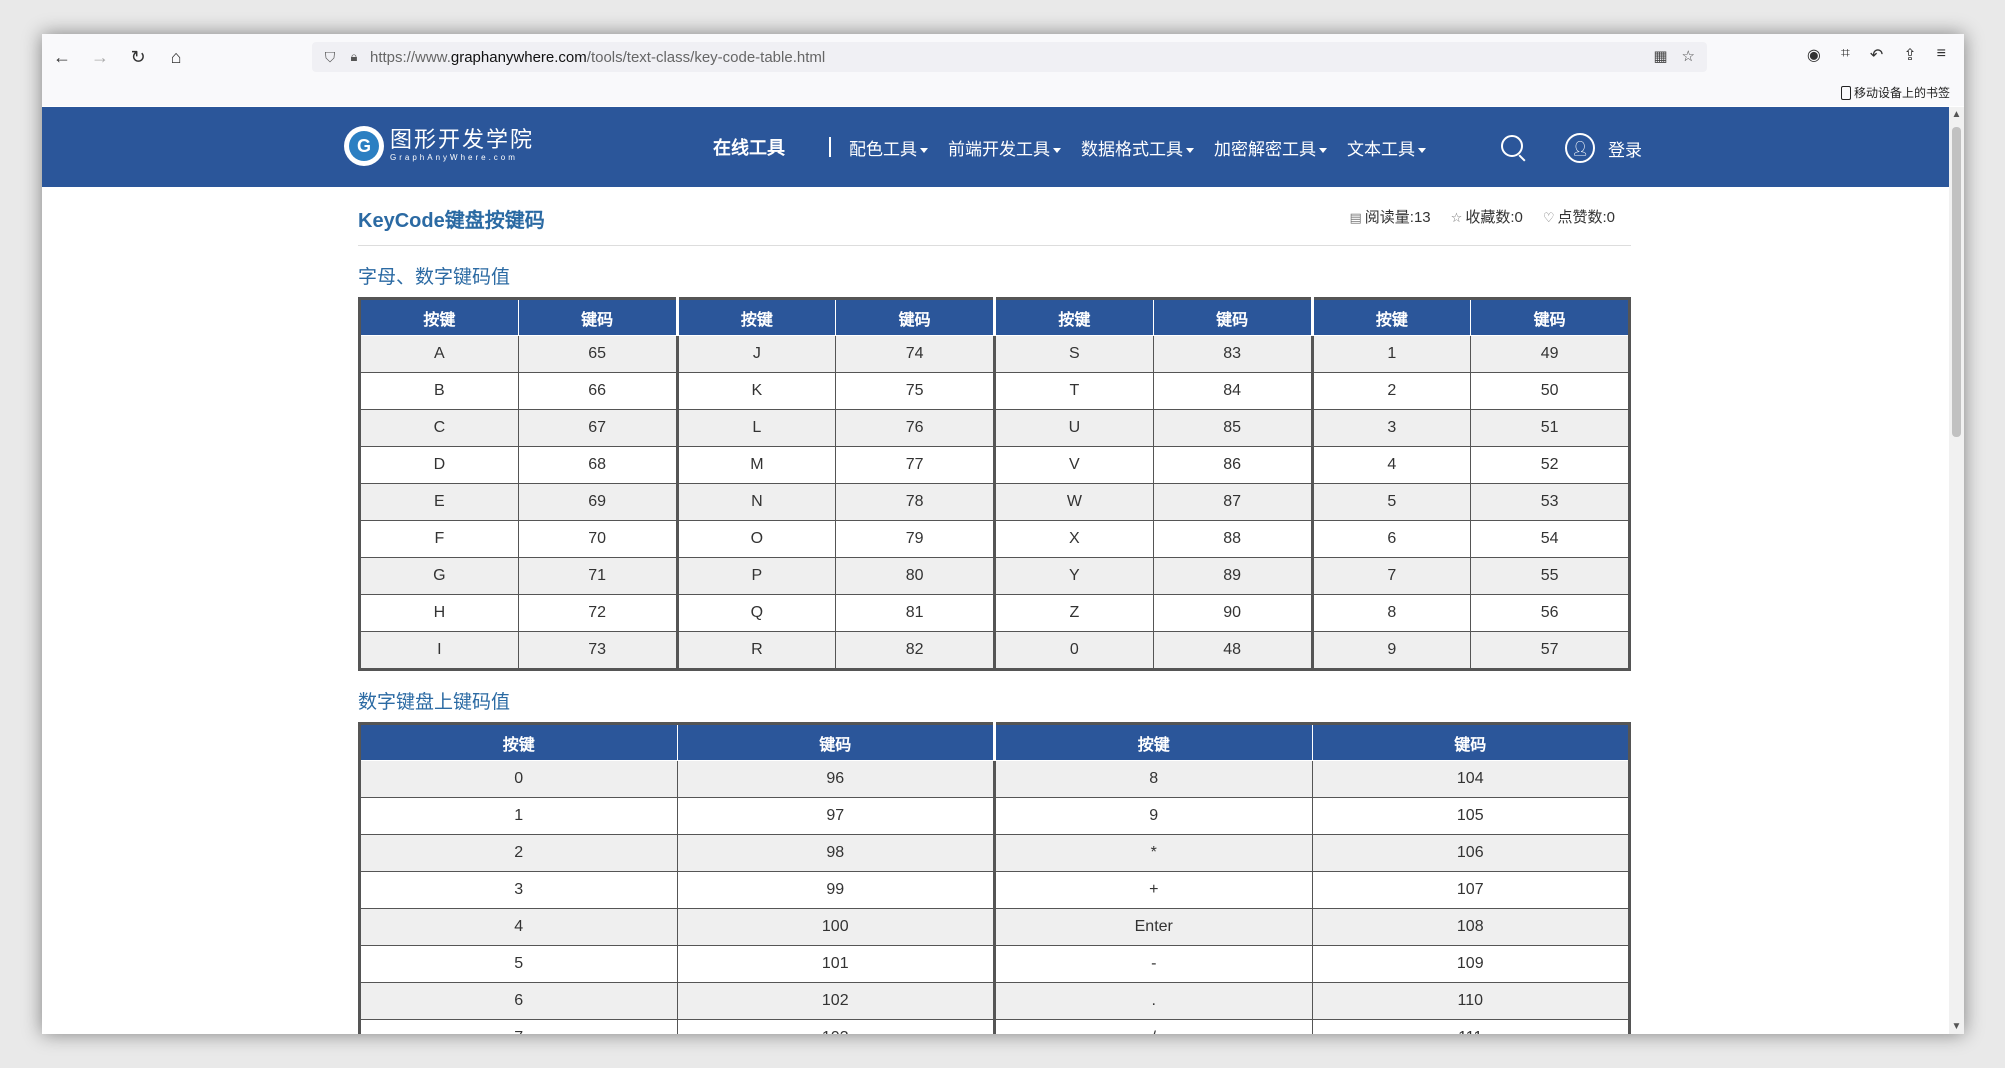  What do you see at coordinates (756, 391) in the screenshot?
I see `key-cell: K` at bounding box center [756, 391].